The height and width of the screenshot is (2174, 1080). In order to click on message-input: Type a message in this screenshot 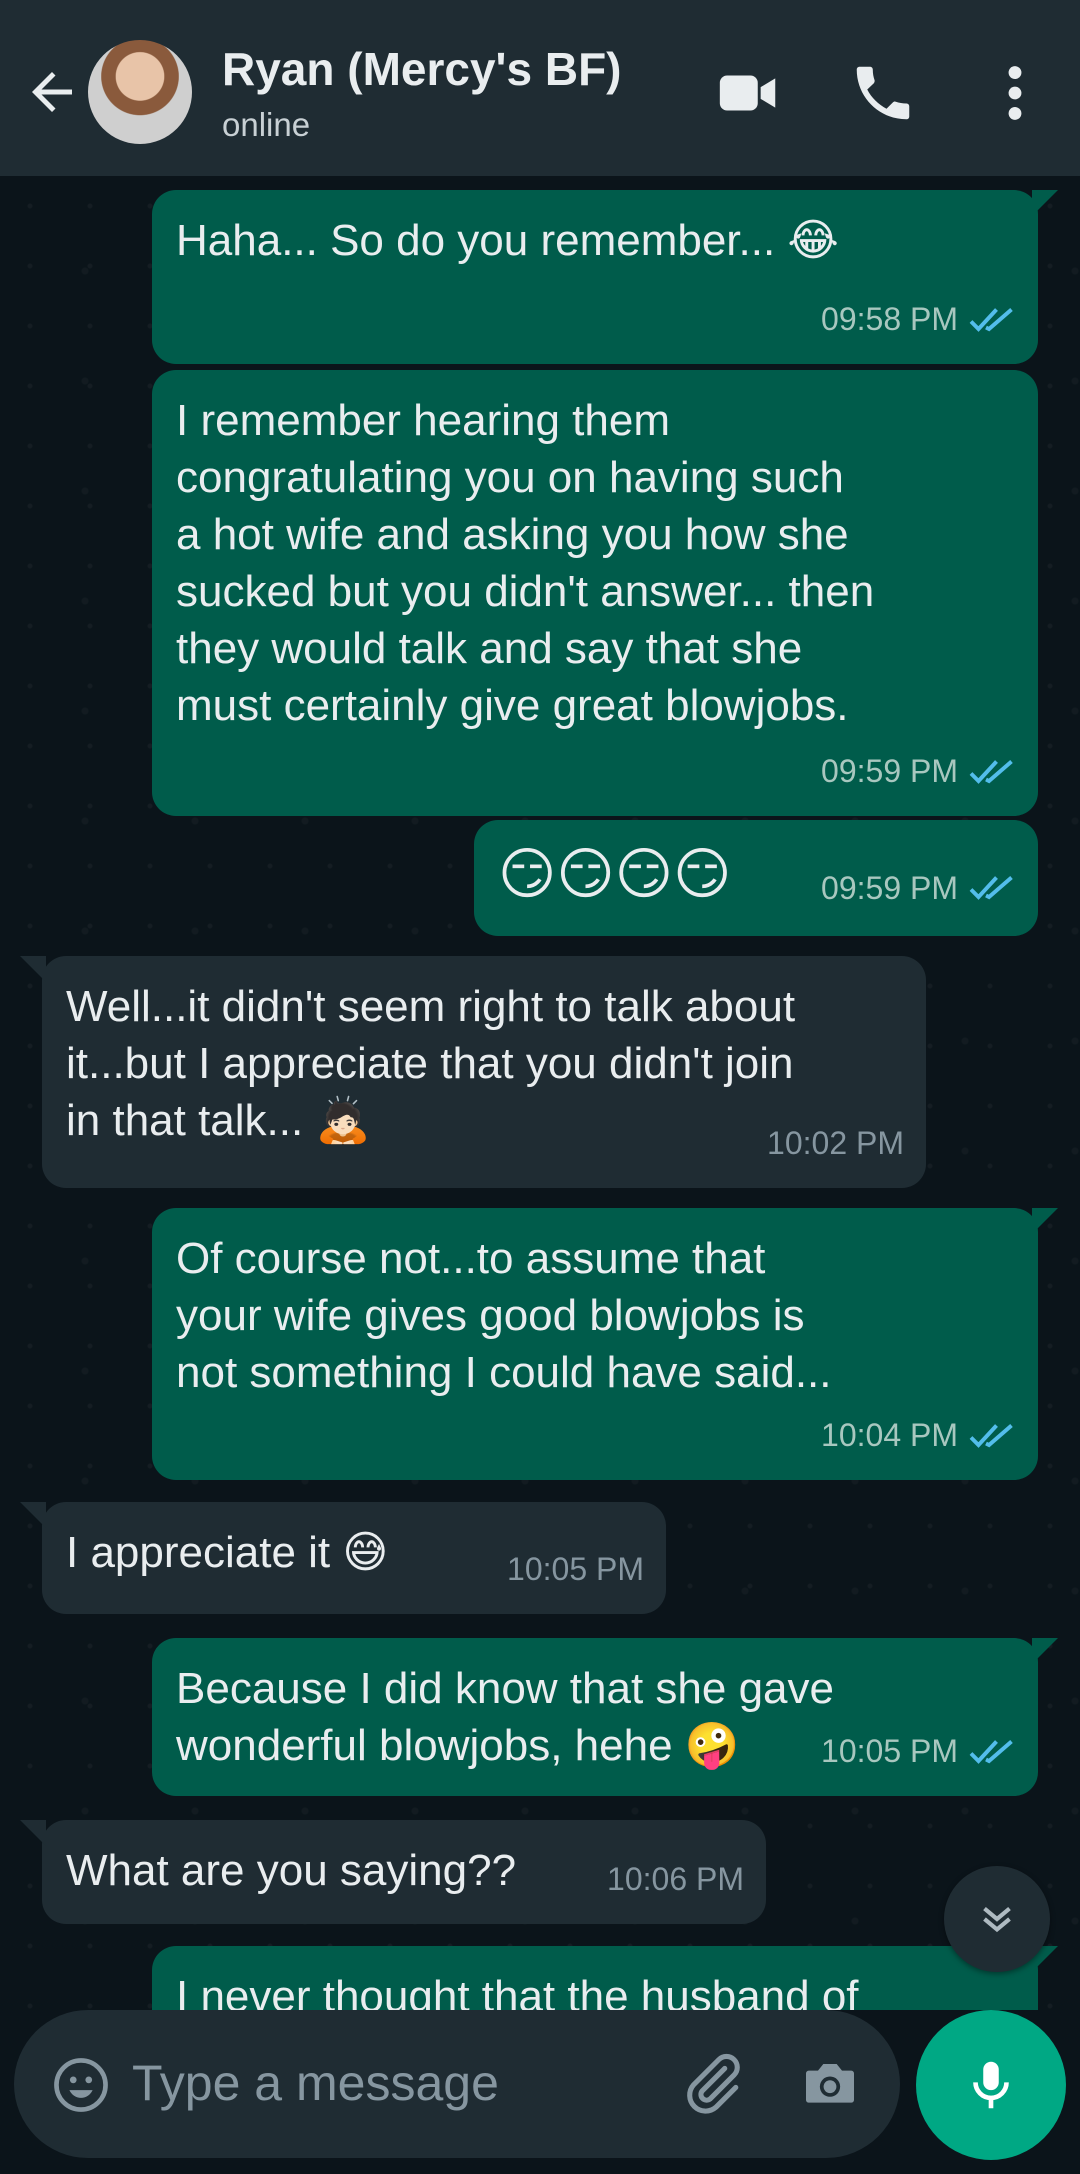, I will do `click(315, 2083)`.